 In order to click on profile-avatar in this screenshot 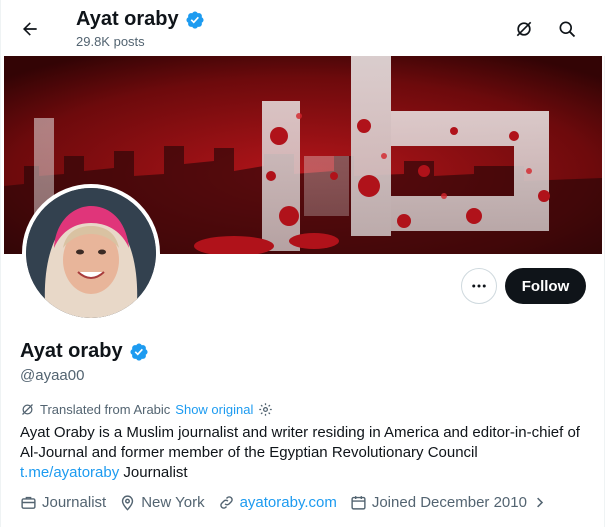, I will do `click(91, 253)`.